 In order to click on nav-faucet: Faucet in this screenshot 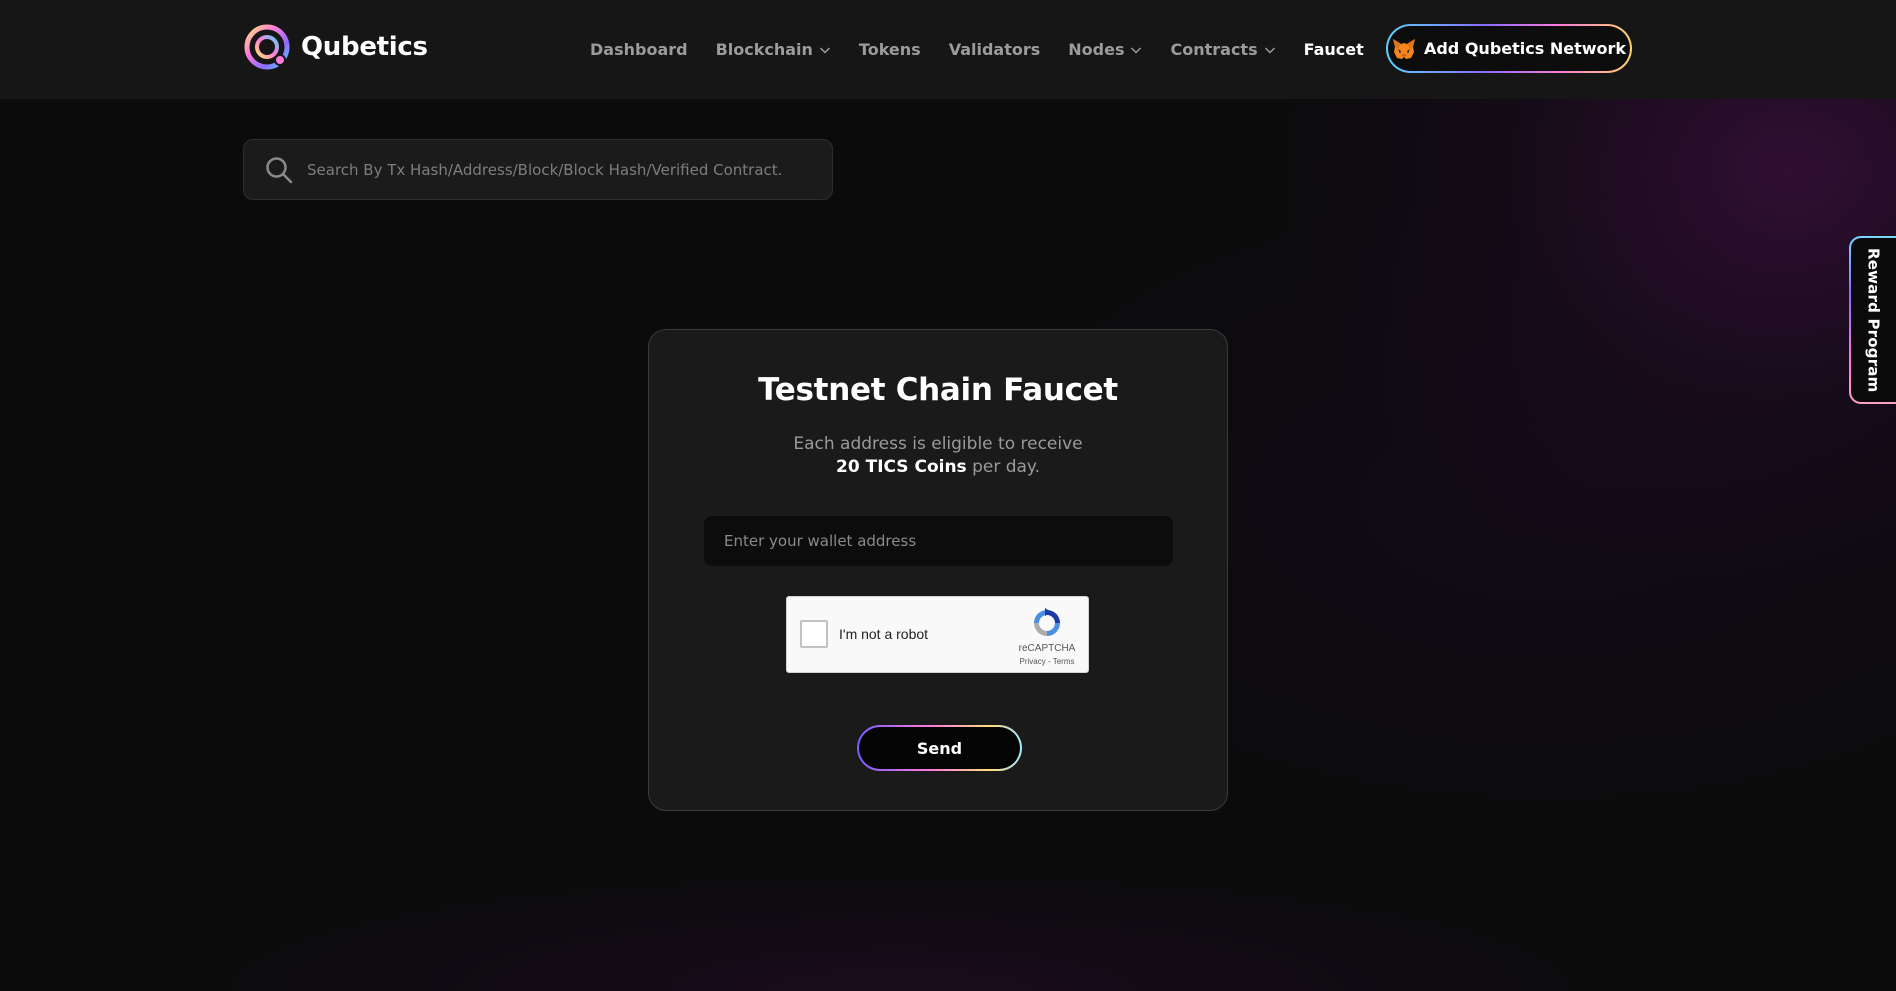, I will do `click(1334, 49)`.